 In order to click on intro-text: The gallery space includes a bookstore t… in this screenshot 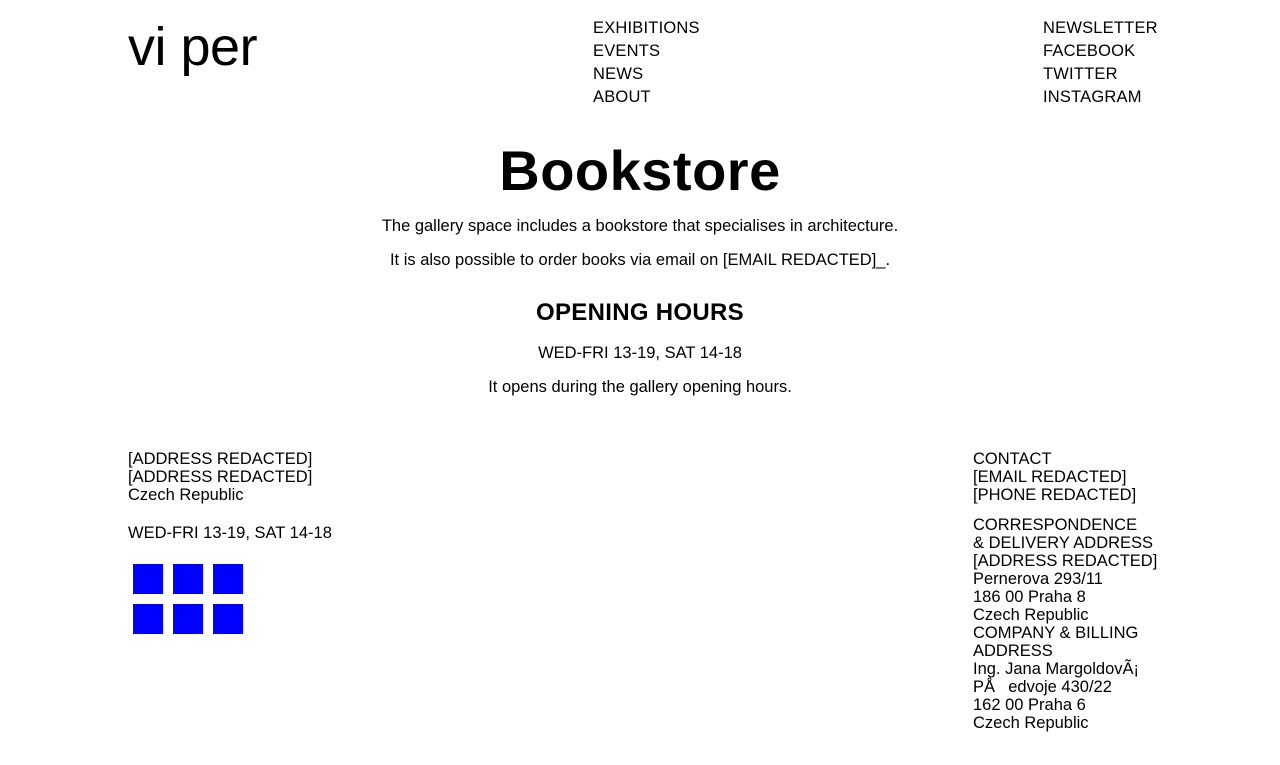, I will do `click(640, 226)`.